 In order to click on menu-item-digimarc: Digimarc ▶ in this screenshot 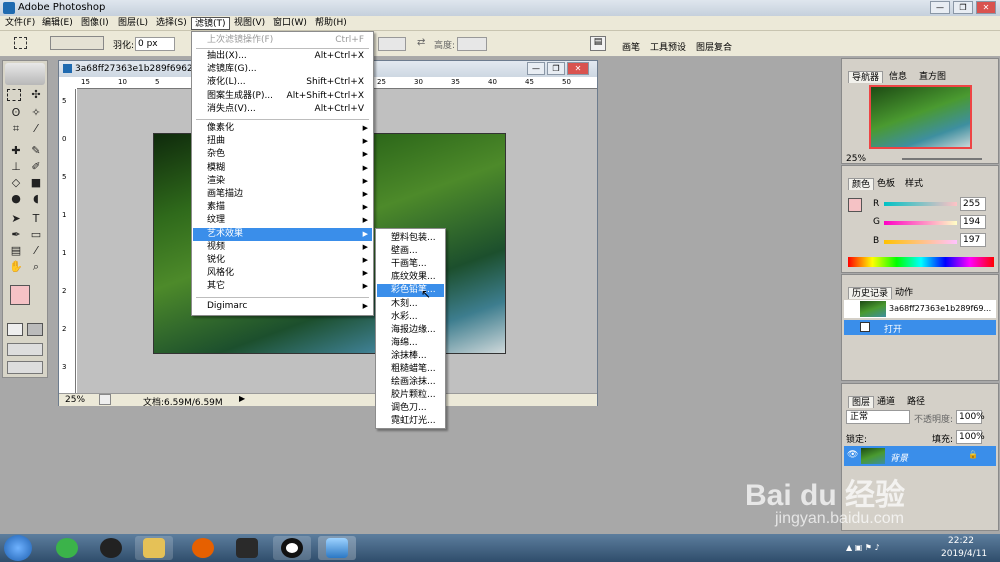, I will do `click(282, 306)`.